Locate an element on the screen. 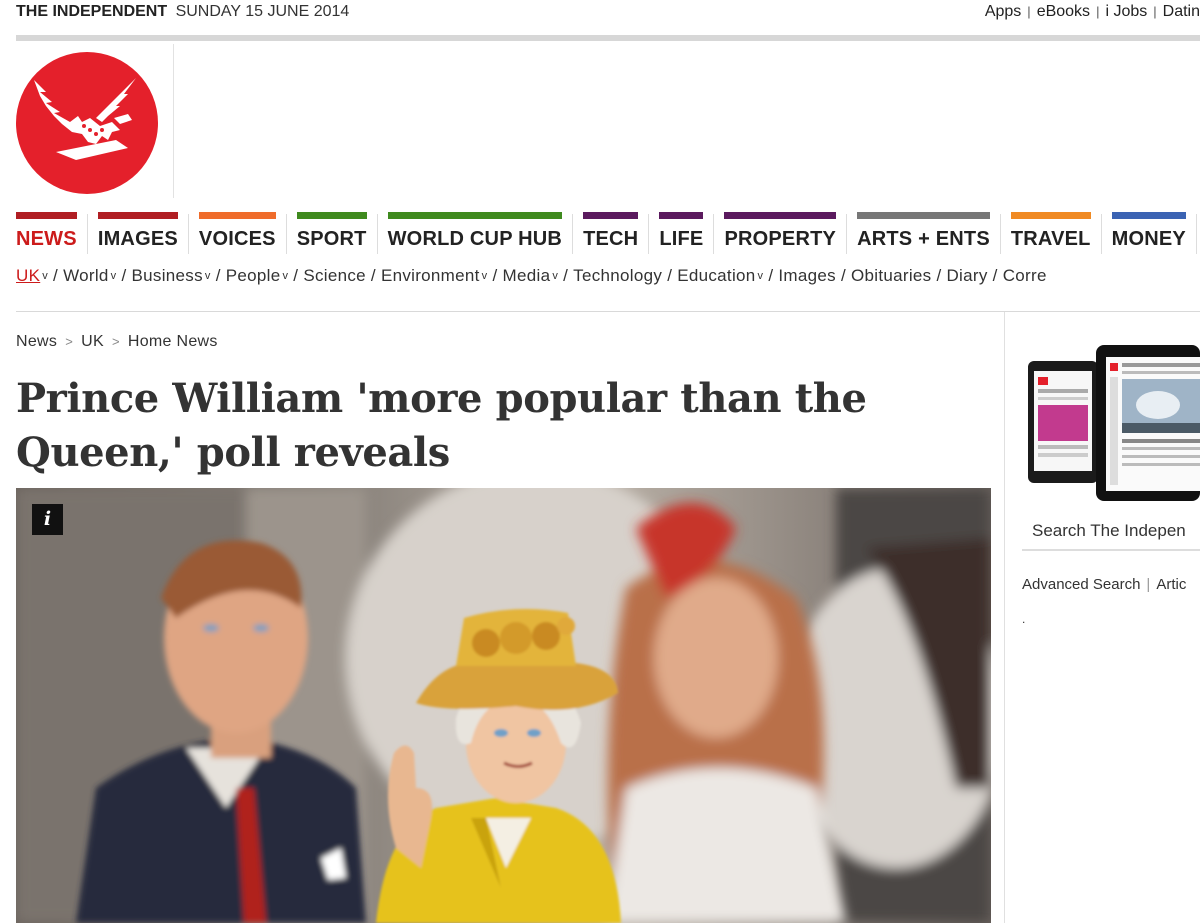  digital-edition-promo is located at coordinates (1113, 423).